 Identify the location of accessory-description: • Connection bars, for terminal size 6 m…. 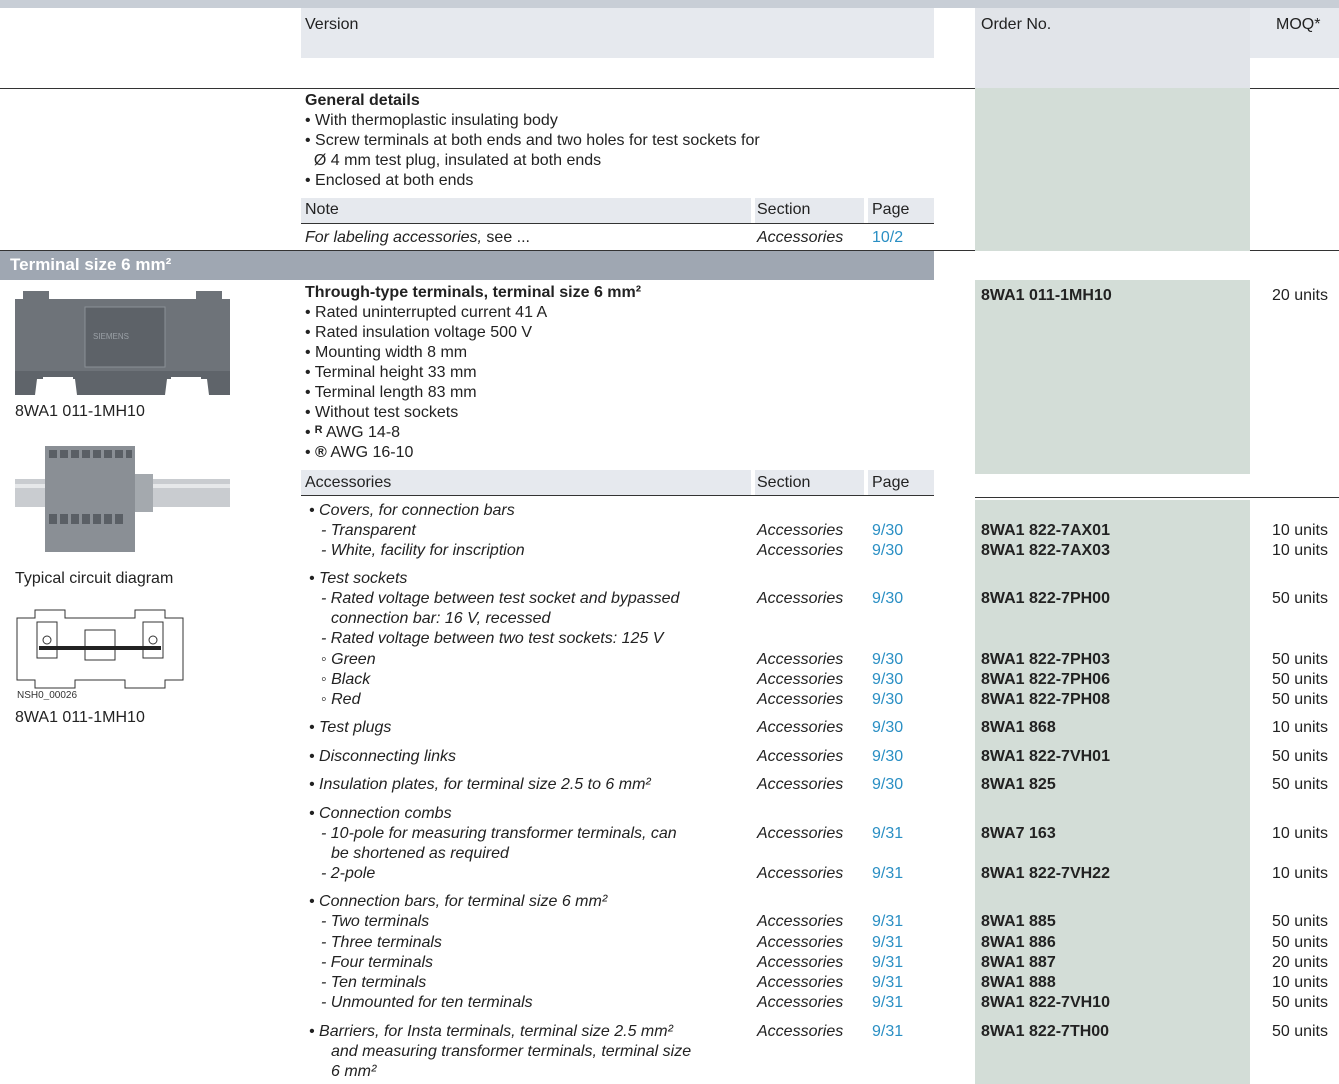
(458, 901).